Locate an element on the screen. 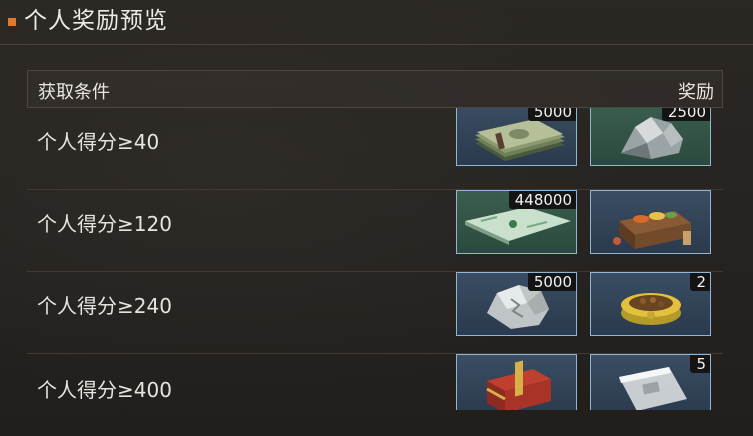 Image resolution: width=753 pixels, height=436 pixels. condition-text: 个人得分≥400 is located at coordinates (104, 390).